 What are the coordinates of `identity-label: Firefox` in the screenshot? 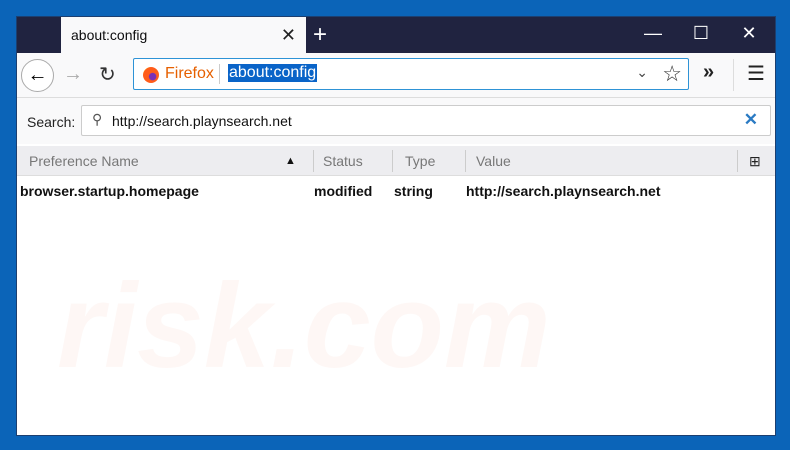 It's located at (189, 73).